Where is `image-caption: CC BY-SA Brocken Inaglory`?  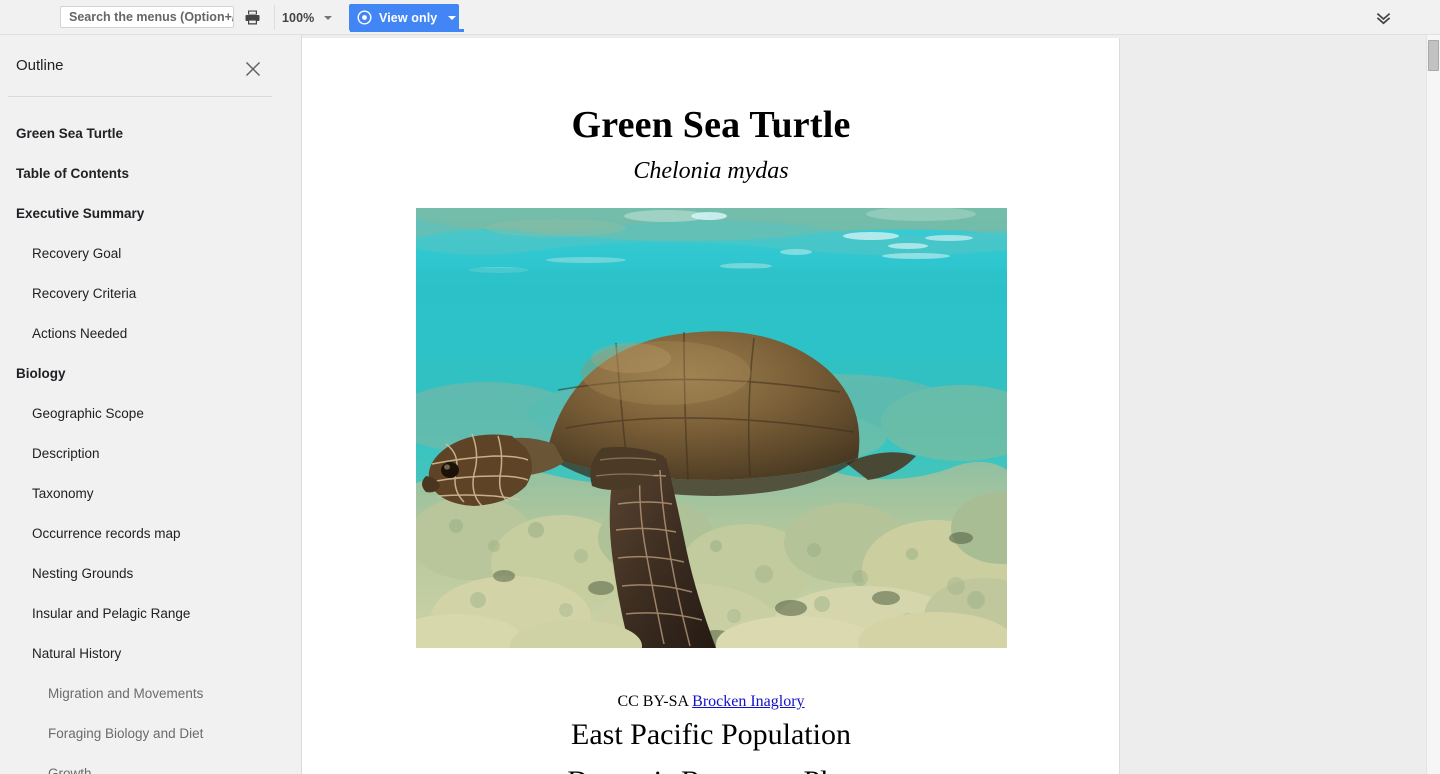
image-caption: CC BY-SA Brocken Inaglory is located at coordinates (711, 702).